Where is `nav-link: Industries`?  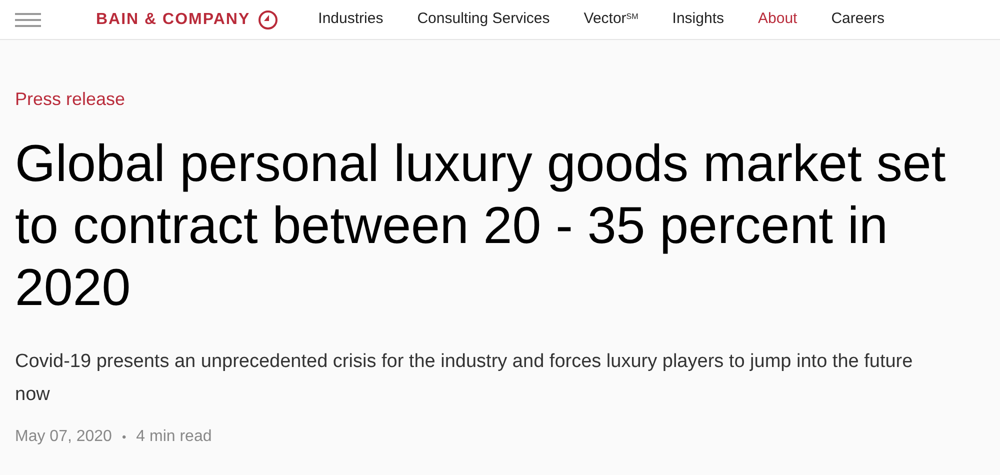
nav-link: Industries is located at coordinates (351, 19).